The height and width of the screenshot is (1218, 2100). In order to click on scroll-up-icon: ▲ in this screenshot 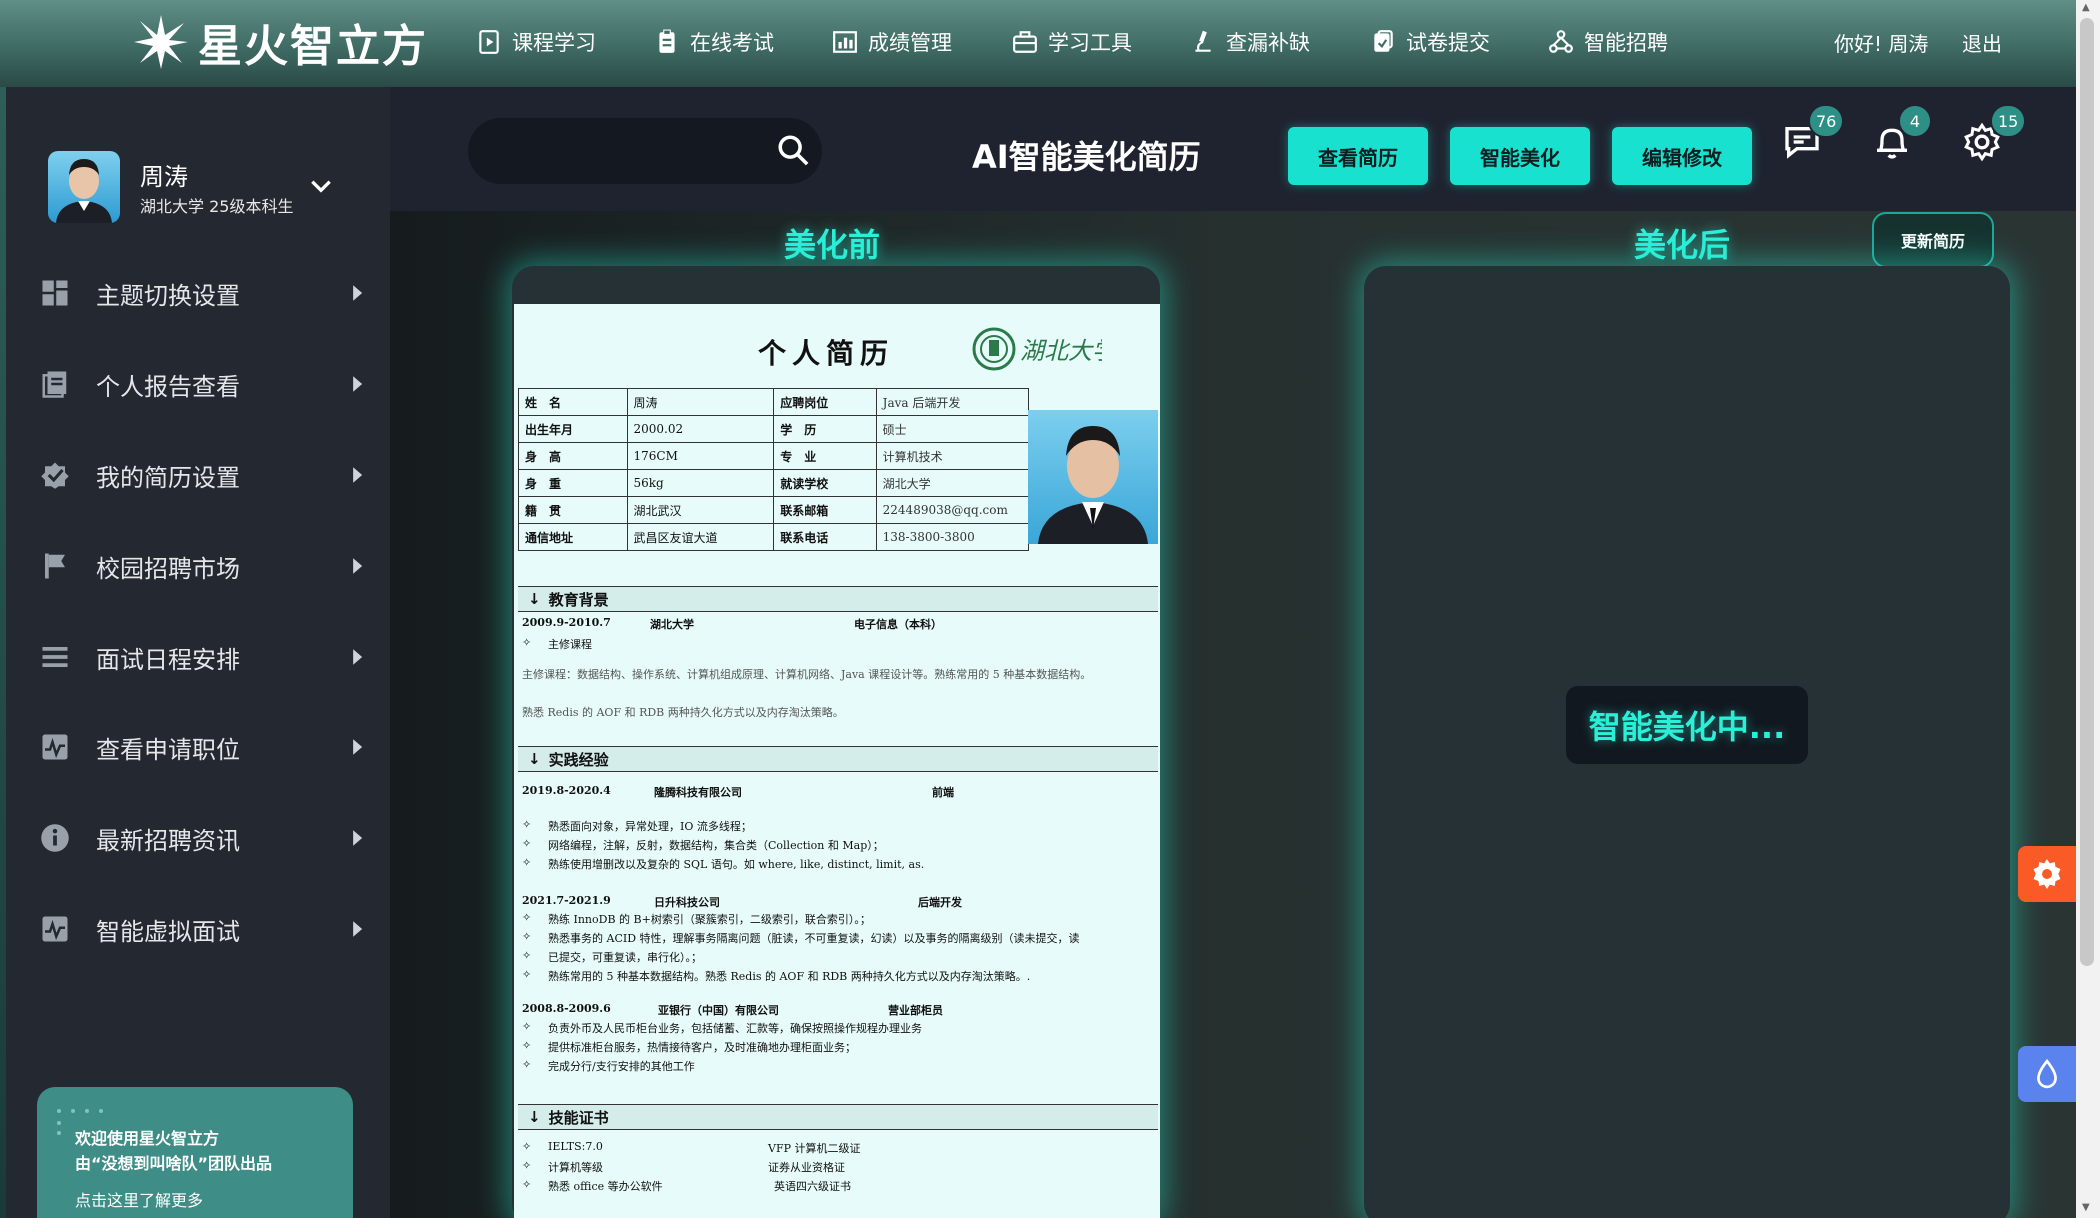, I will do `click(2086, 7)`.